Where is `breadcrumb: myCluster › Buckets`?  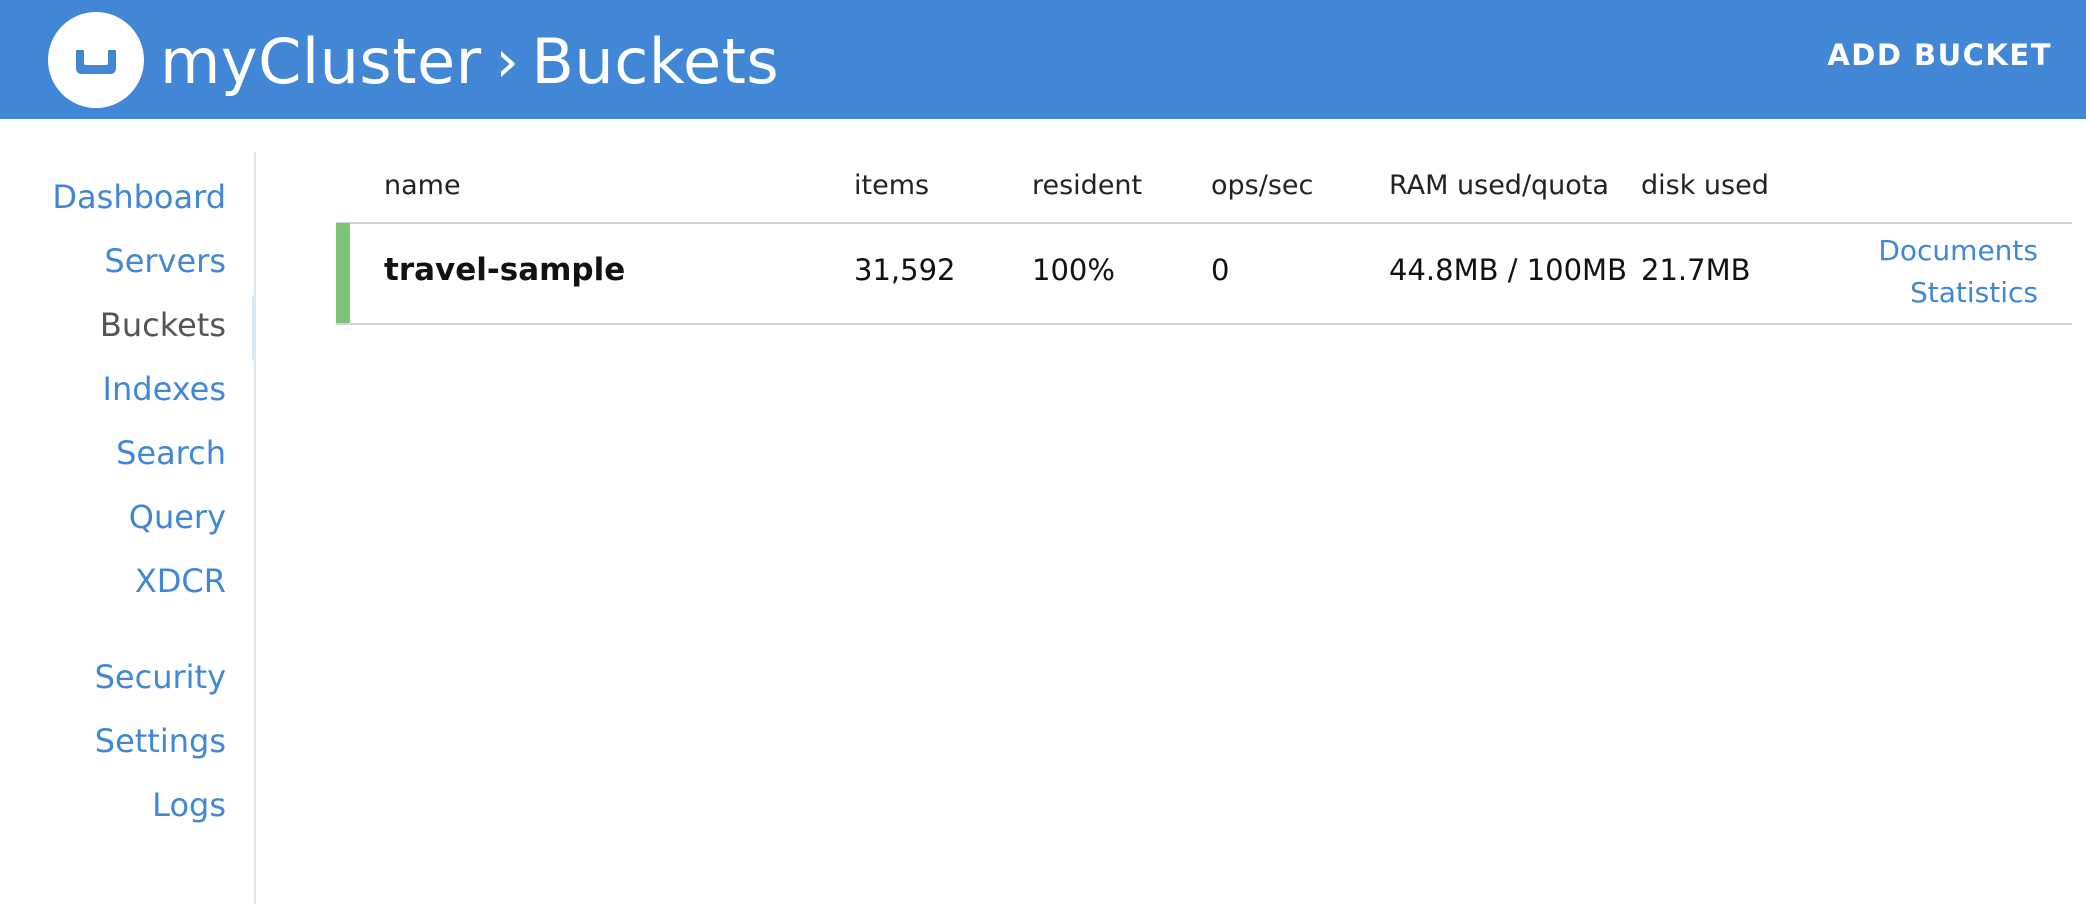
breadcrumb: myCluster › Buckets is located at coordinates (469, 61).